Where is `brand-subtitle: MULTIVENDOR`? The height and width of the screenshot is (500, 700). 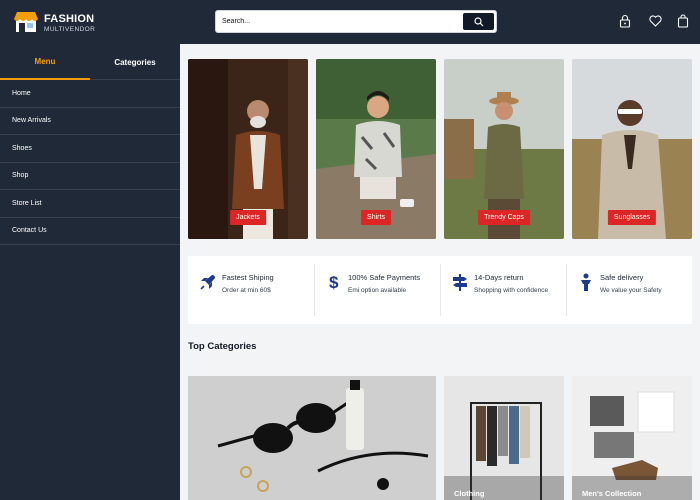 brand-subtitle: MULTIVENDOR is located at coordinates (70, 29).